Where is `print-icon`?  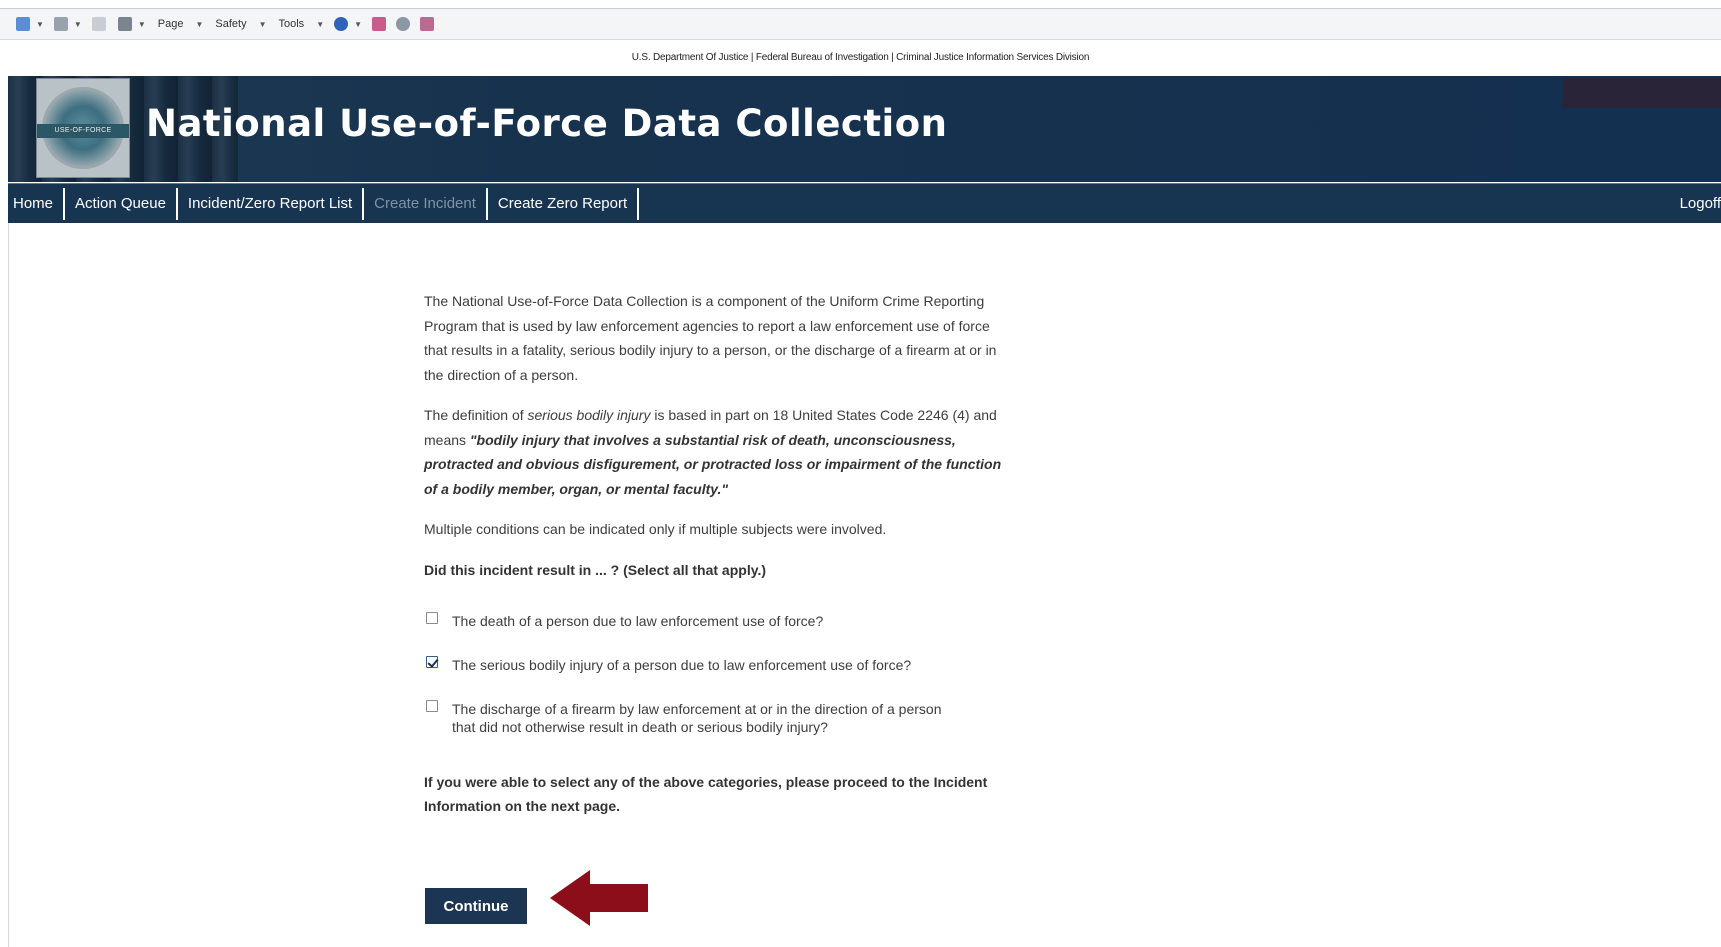 print-icon is located at coordinates (124, 24).